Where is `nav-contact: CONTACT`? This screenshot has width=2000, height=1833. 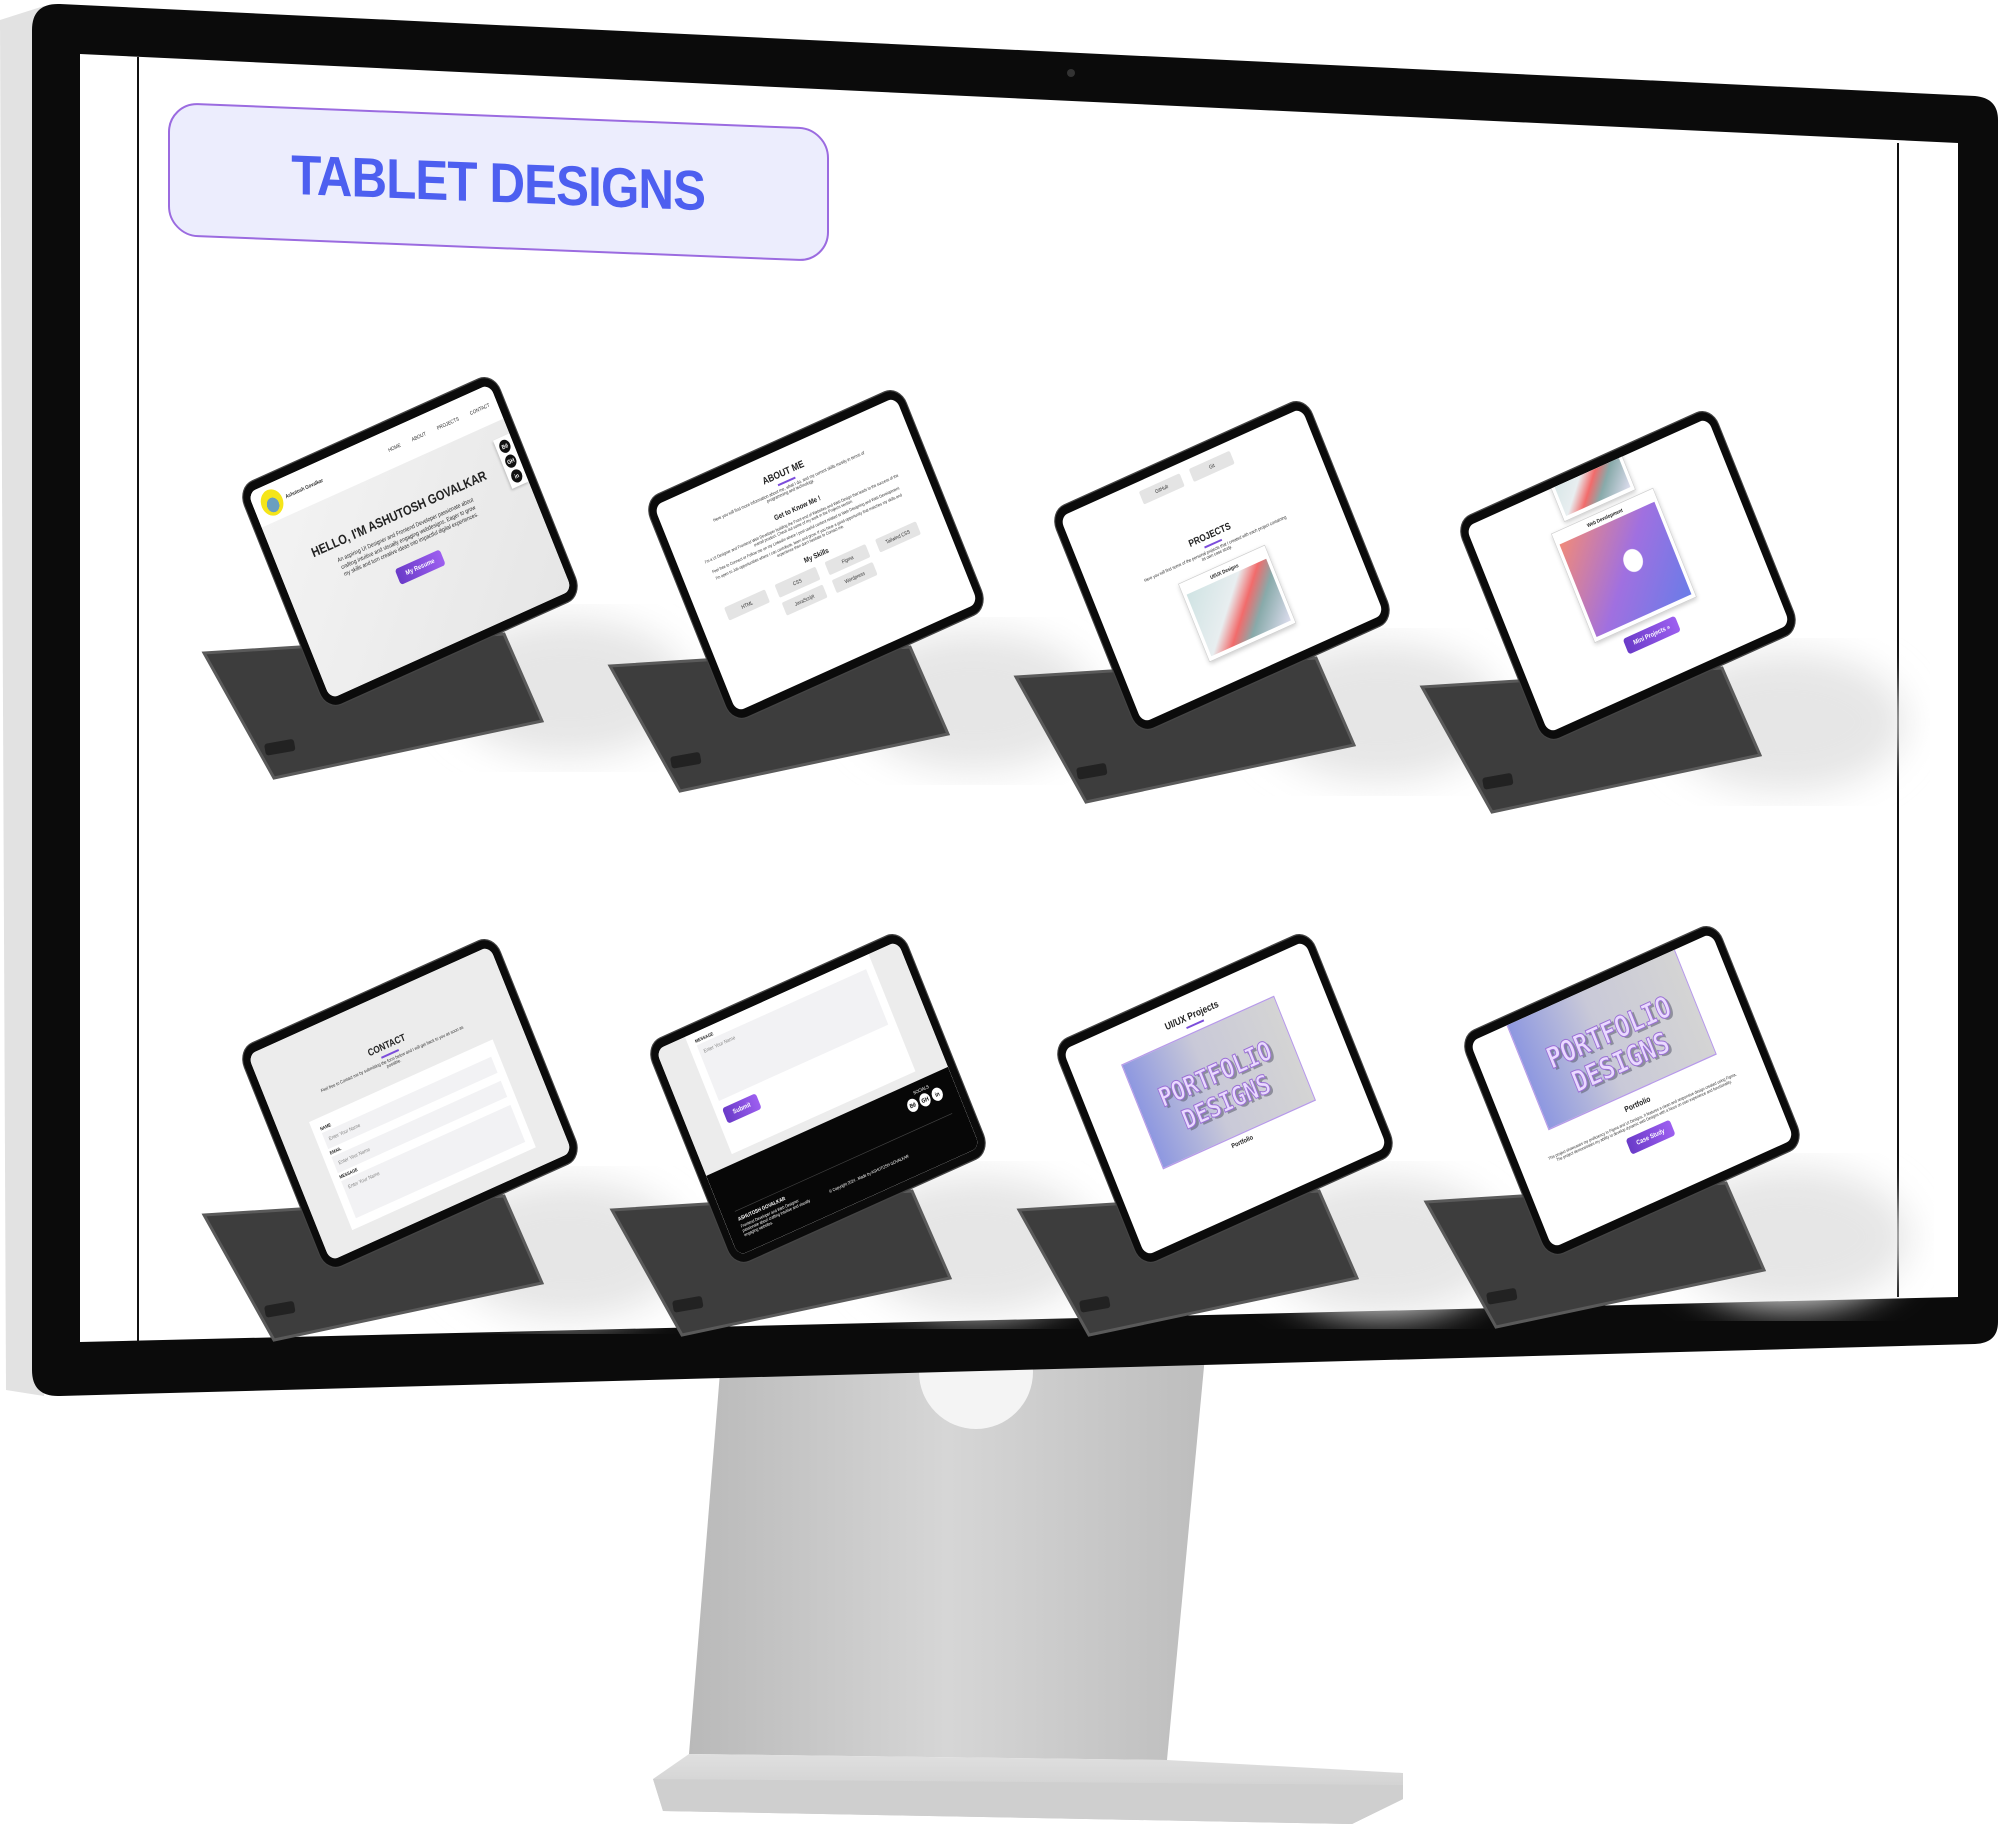
nav-contact: CONTACT is located at coordinates (480, 409).